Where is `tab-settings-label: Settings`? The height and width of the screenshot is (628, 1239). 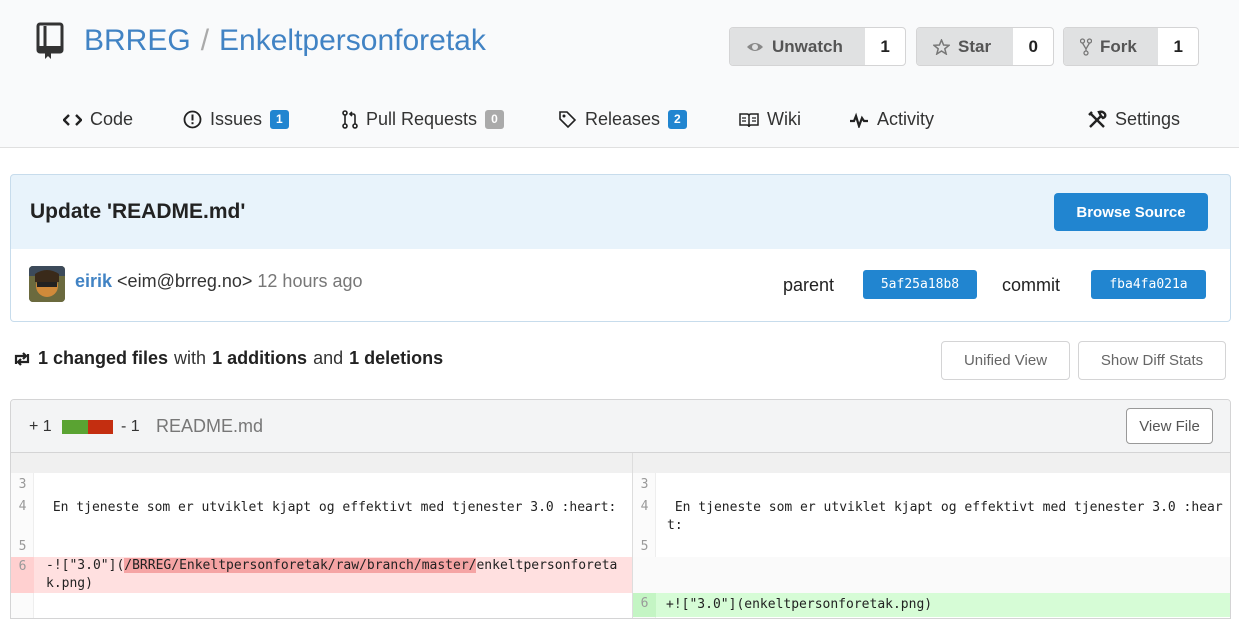
tab-settings-label: Settings is located at coordinates (1148, 119).